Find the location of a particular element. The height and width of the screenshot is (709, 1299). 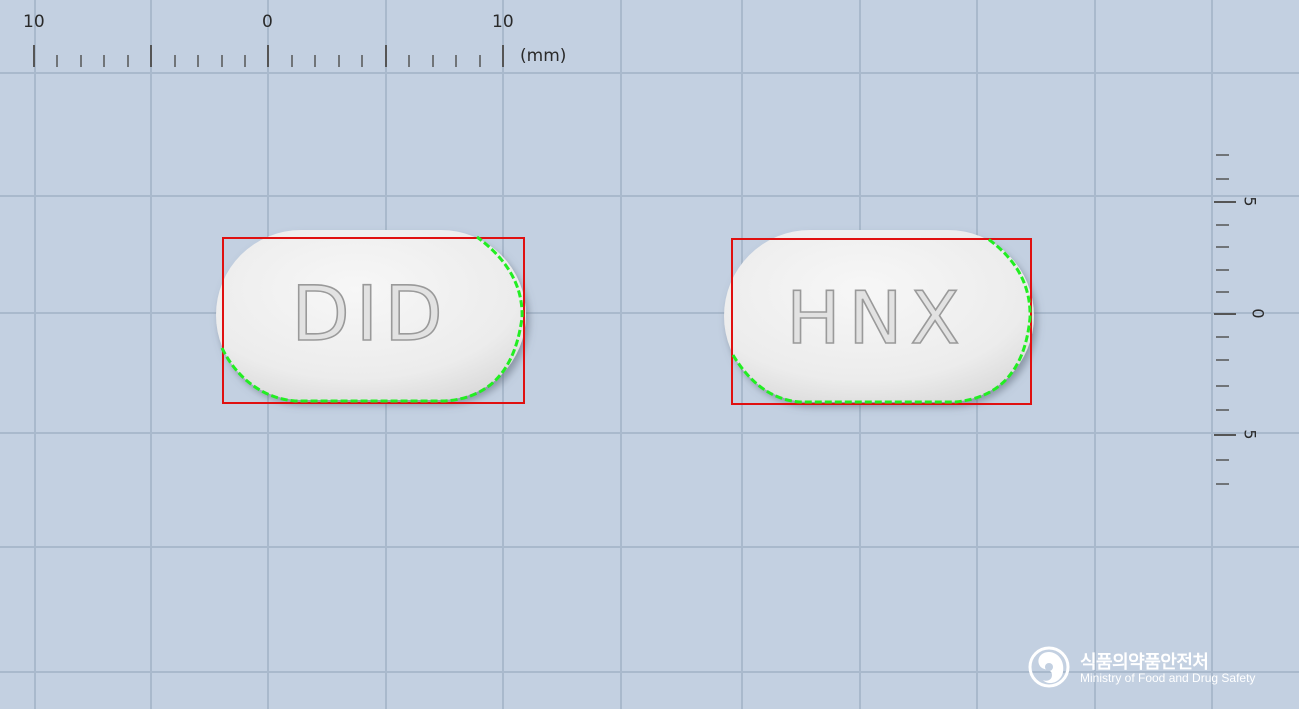

top-ruler-label-left: 10 is located at coordinates (34, 22).